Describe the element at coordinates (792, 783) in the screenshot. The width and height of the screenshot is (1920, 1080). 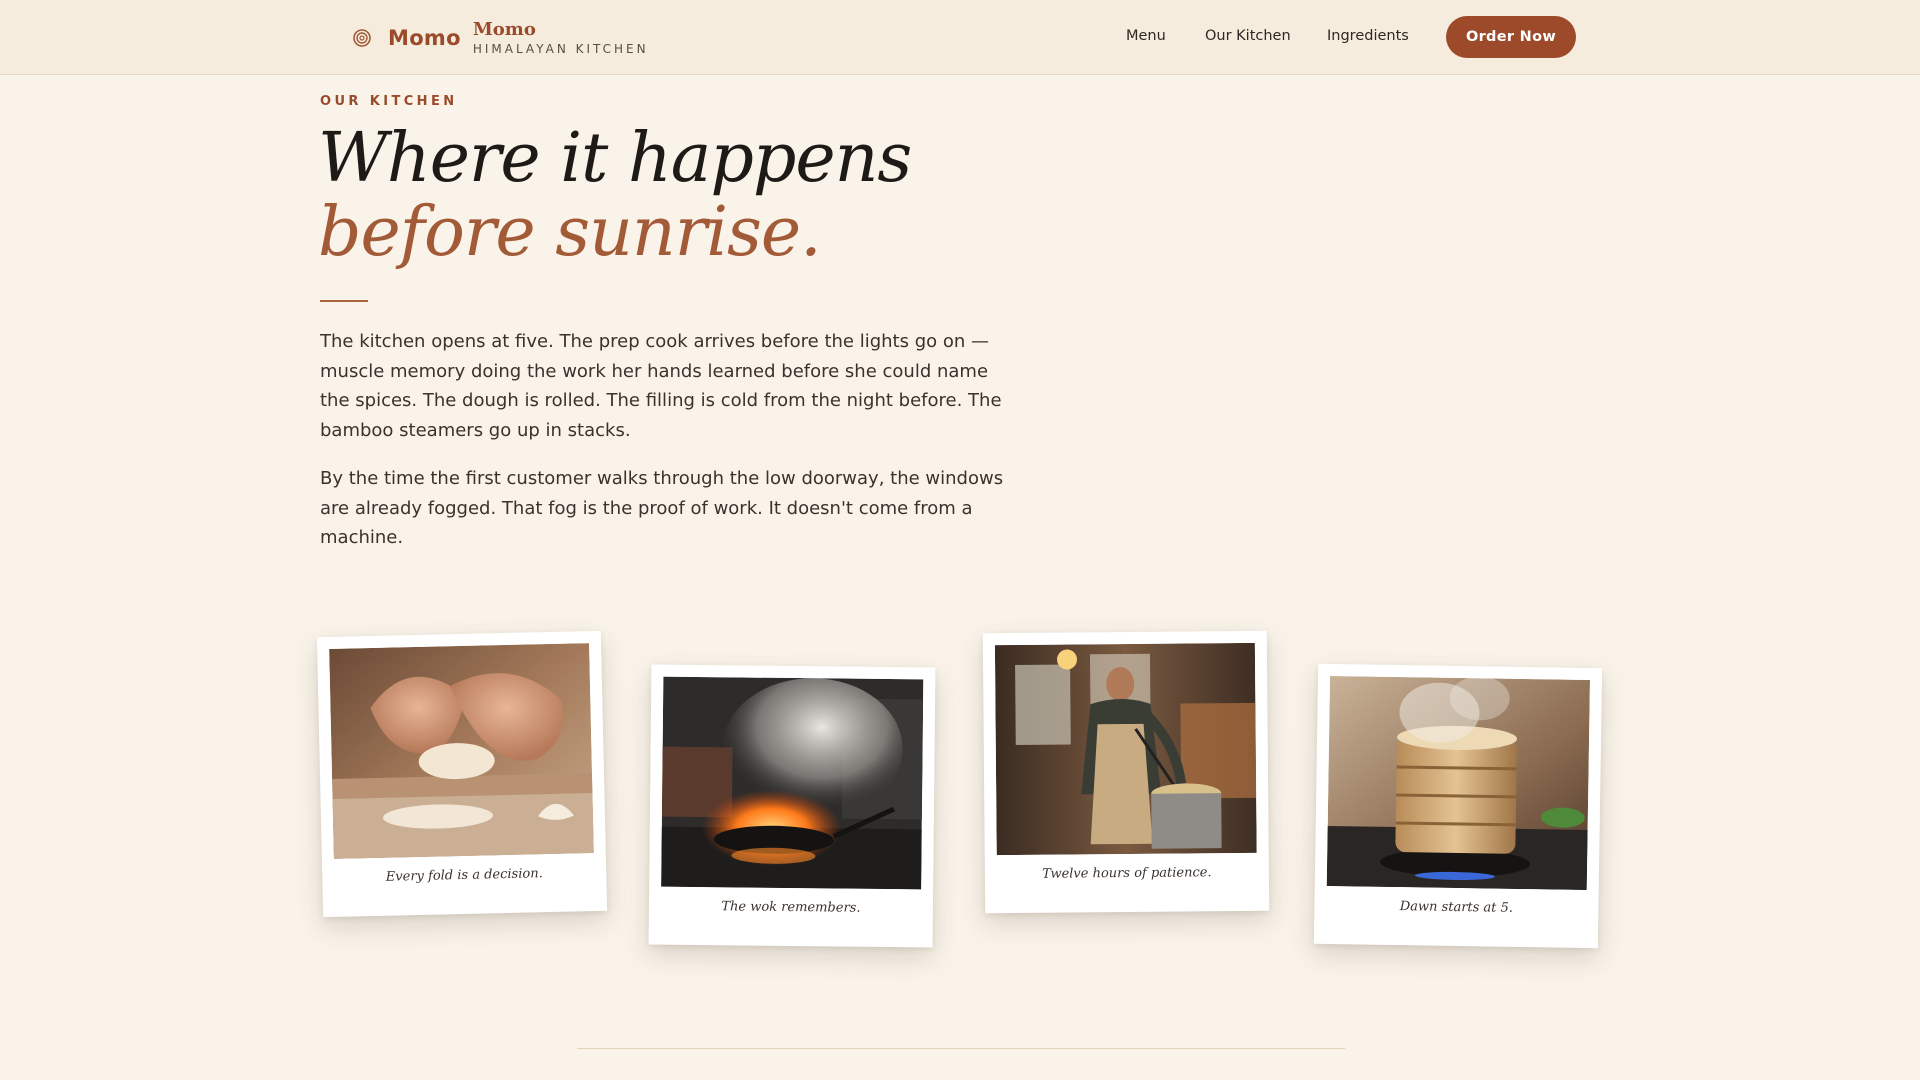
I see `photo-wok-flames` at that location.